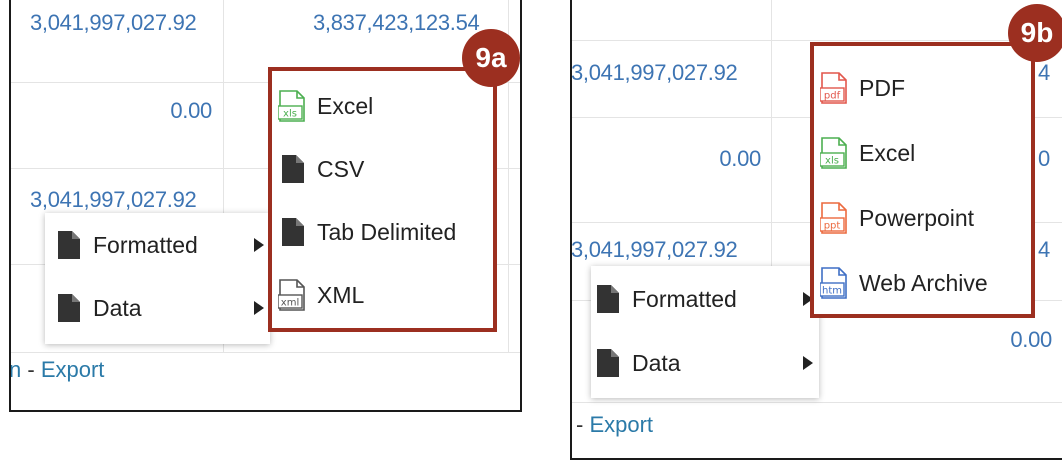 This screenshot has width=1062, height=460. What do you see at coordinates (835, 283) in the screenshot?
I see `web-archive-file-icon: htm` at bounding box center [835, 283].